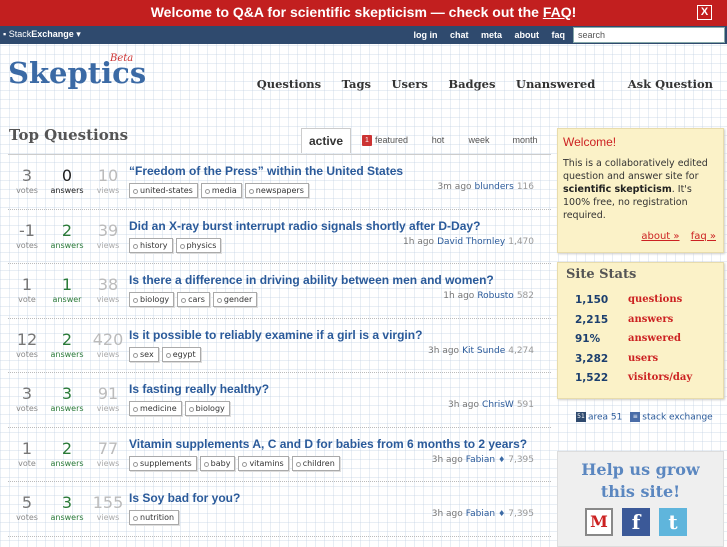 The height and width of the screenshot is (547, 727). Describe the element at coordinates (636, 522) in the screenshot. I see `facebook-icon: f` at that location.